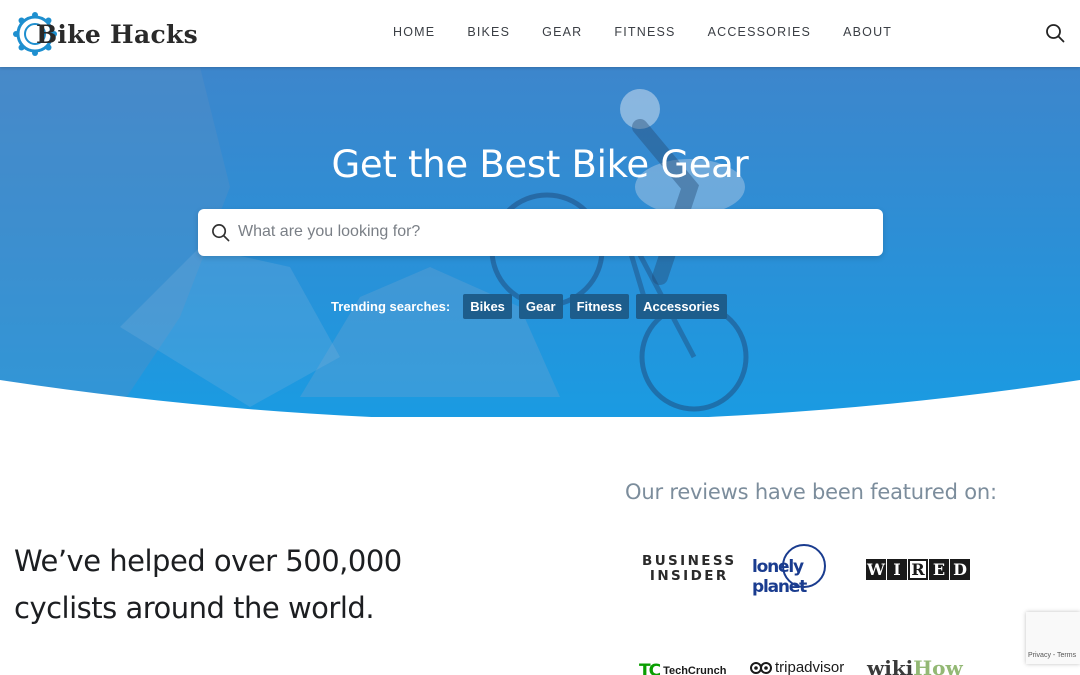 The image size is (1080, 675). I want to click on stats-line-2: cyclists around the world., so click(194, 608).